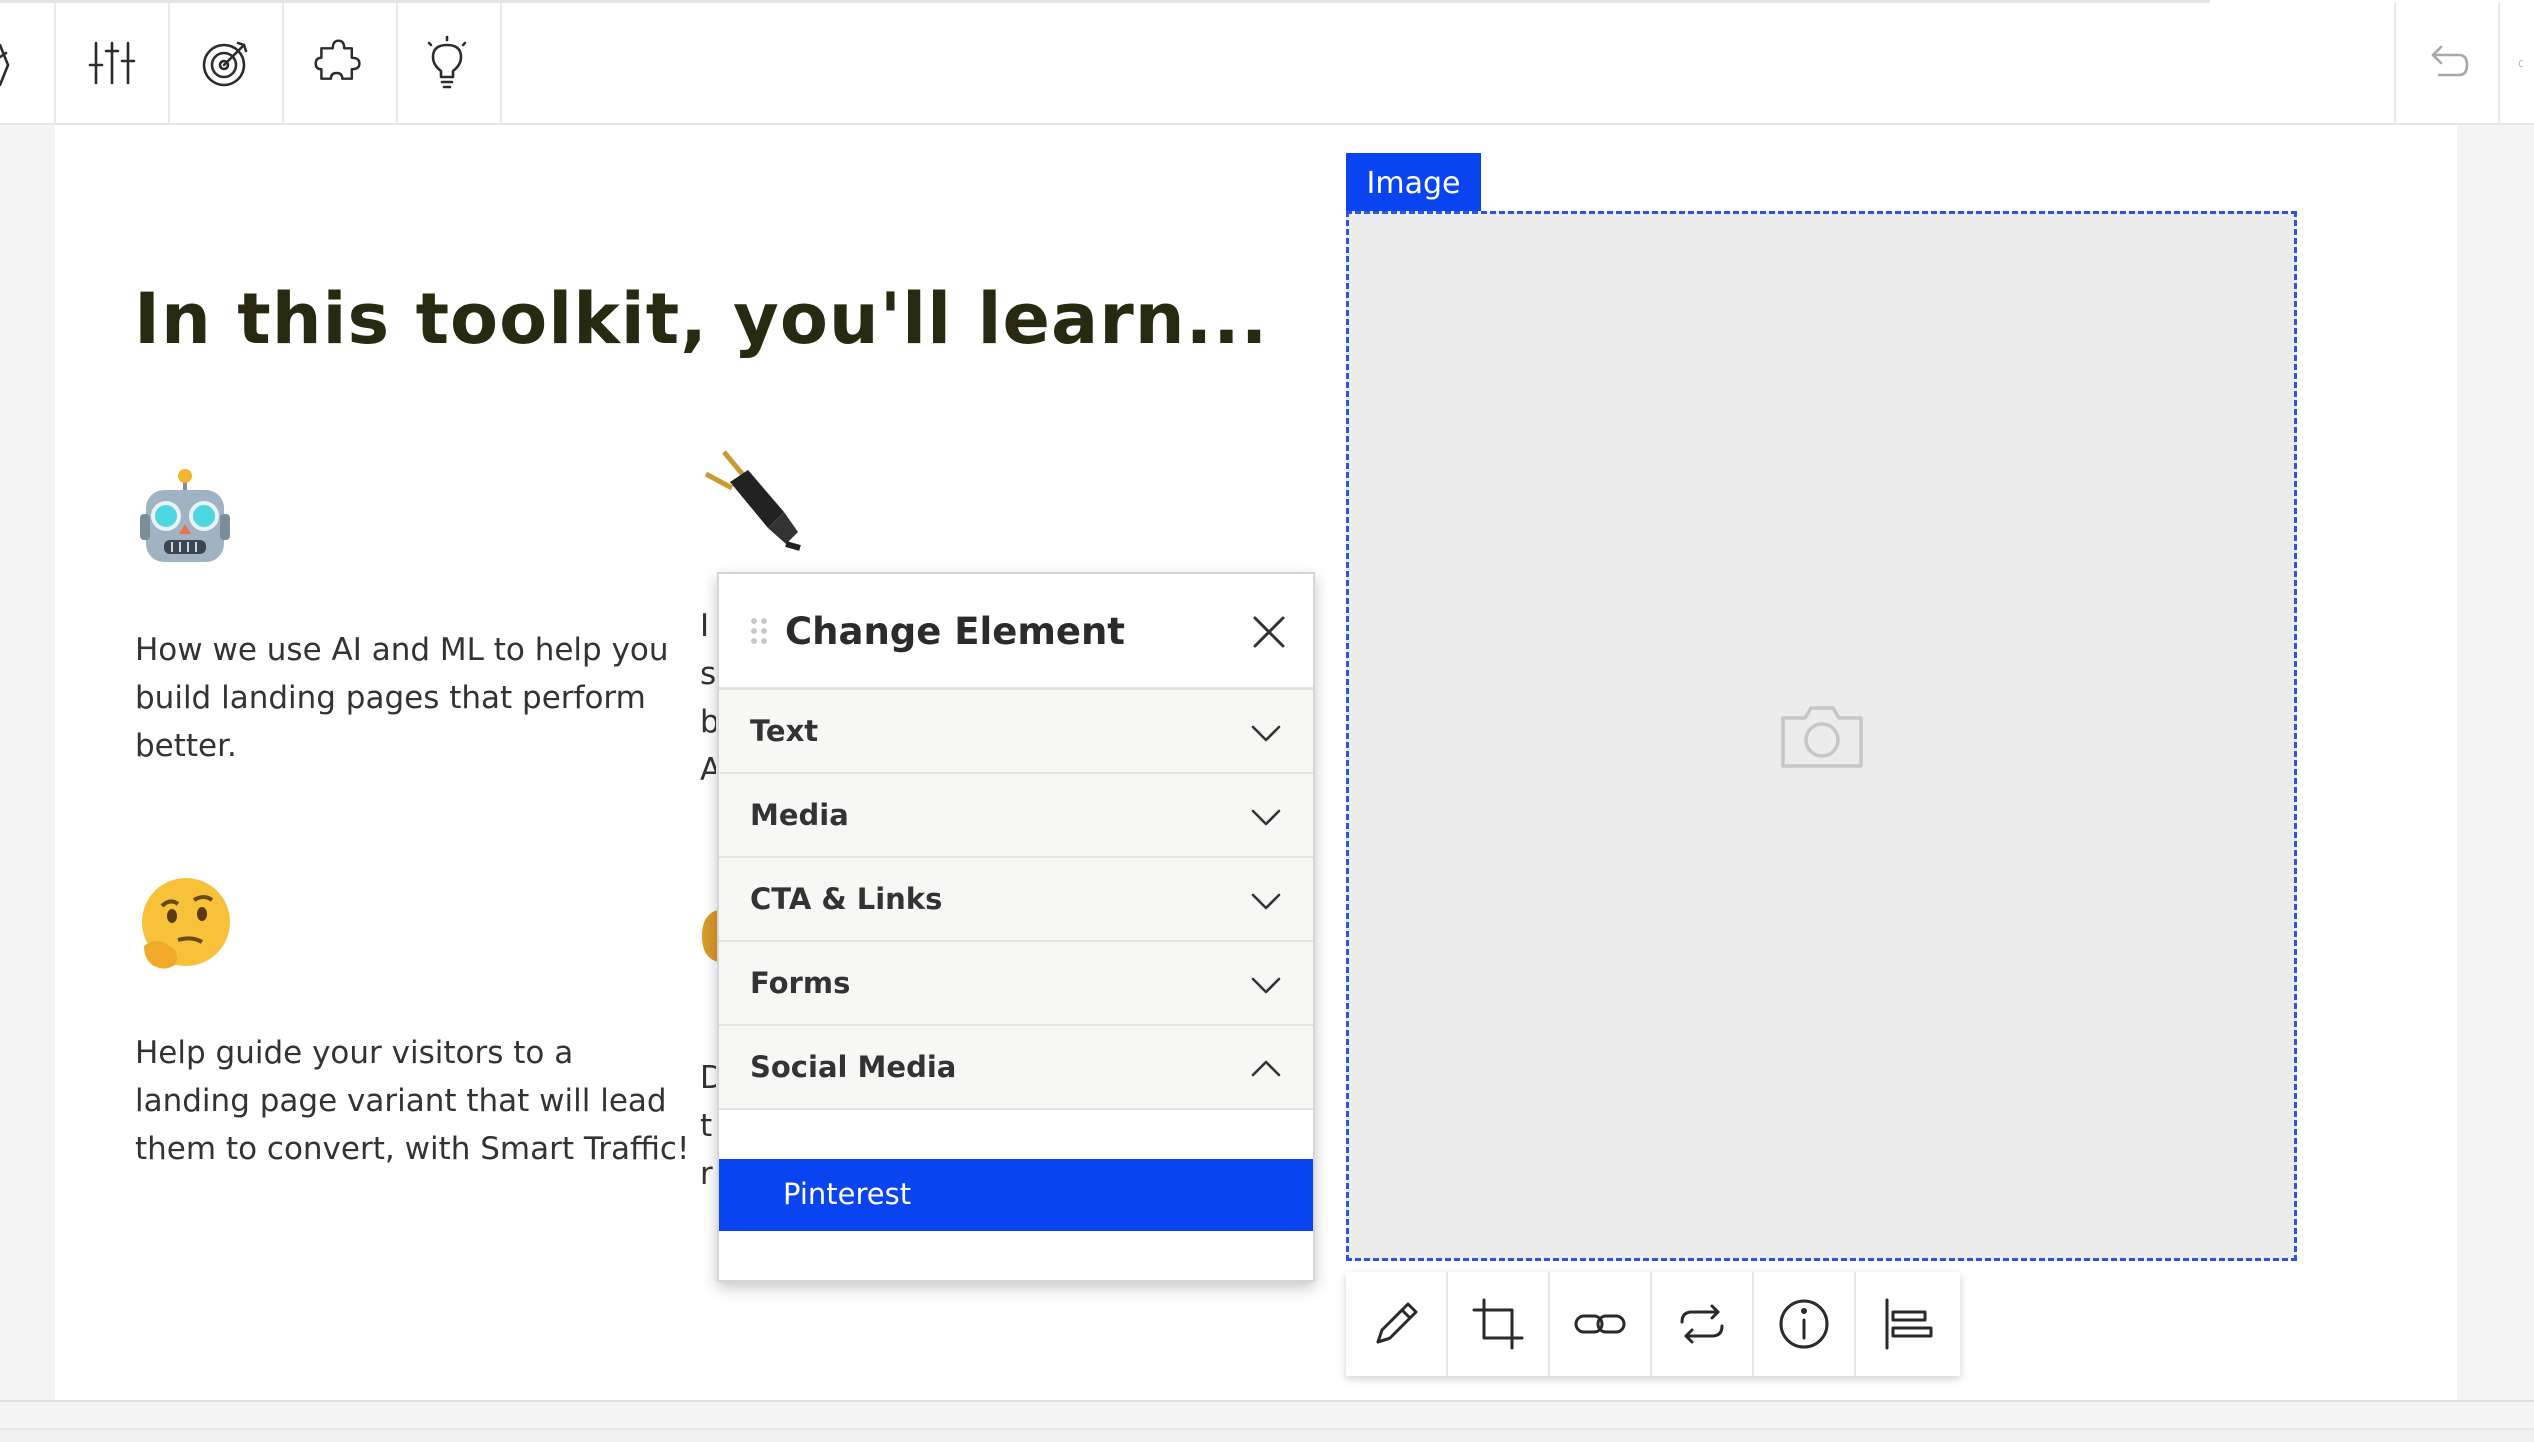 The image size is (2534, 1442). Describe the element at coordinates (853, 1067) in the screenshot. I see `category-label: Social Media` at that location.